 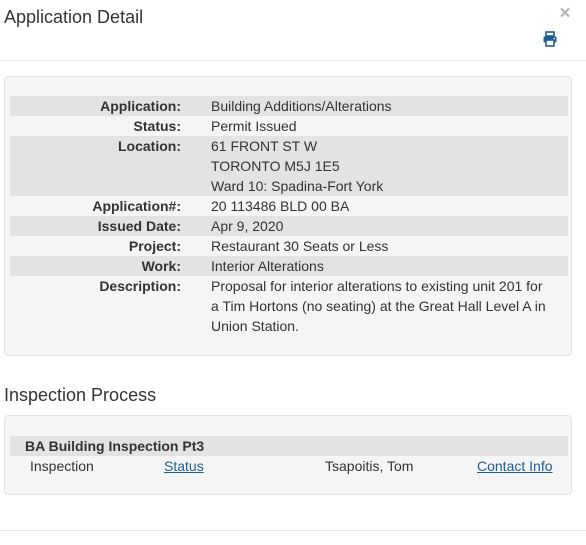 What do you see at coordinates (95, 226) in the screenshot?
I see `detail-label: Issued Date:` at bounding box center [95, 226].